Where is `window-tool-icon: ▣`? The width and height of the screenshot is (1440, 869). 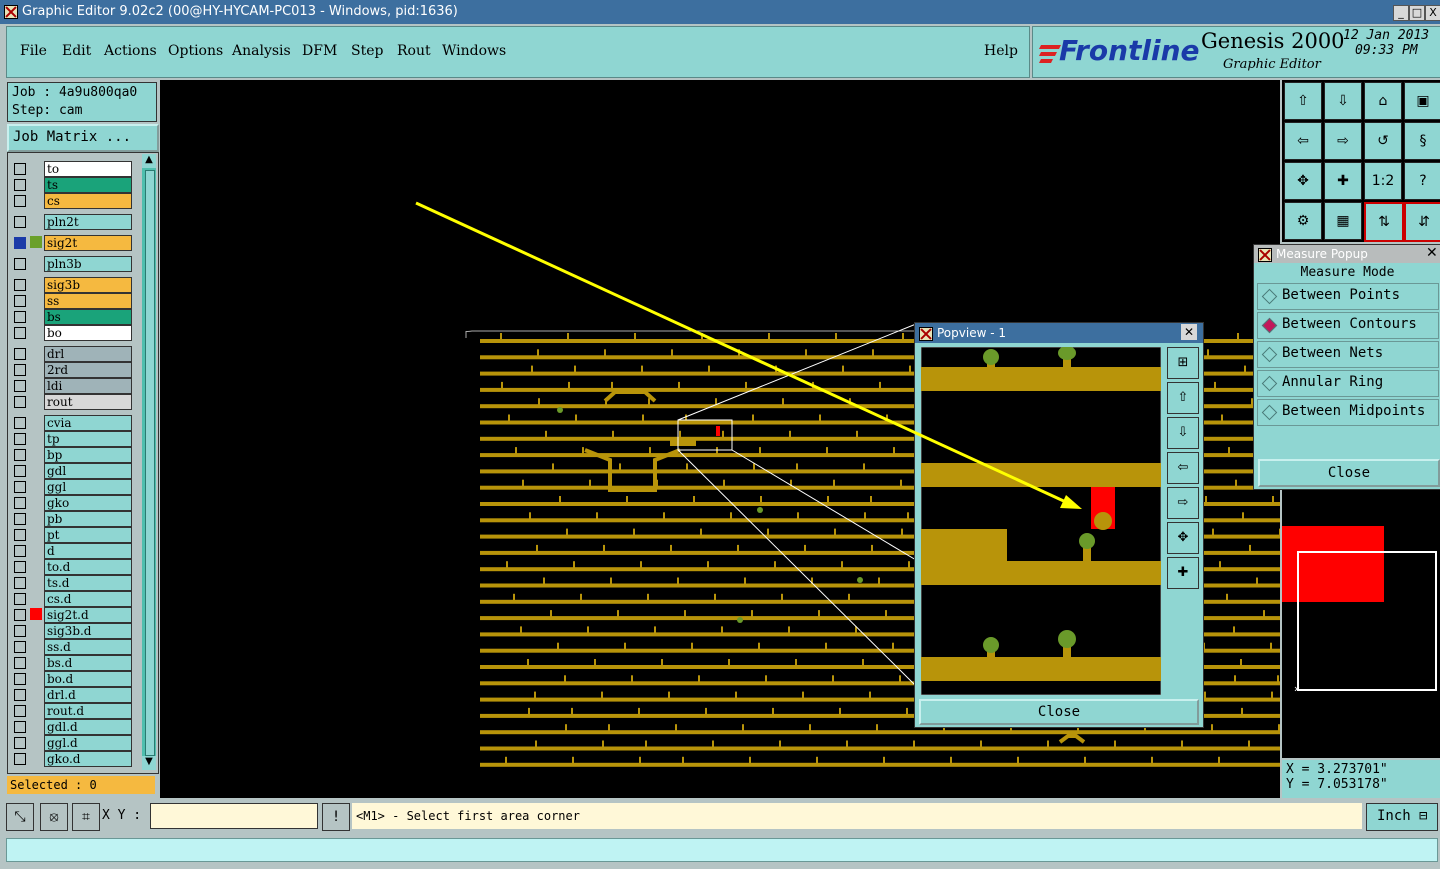
window-tool-icon: ▣ is located at coordinates (1422, 101).